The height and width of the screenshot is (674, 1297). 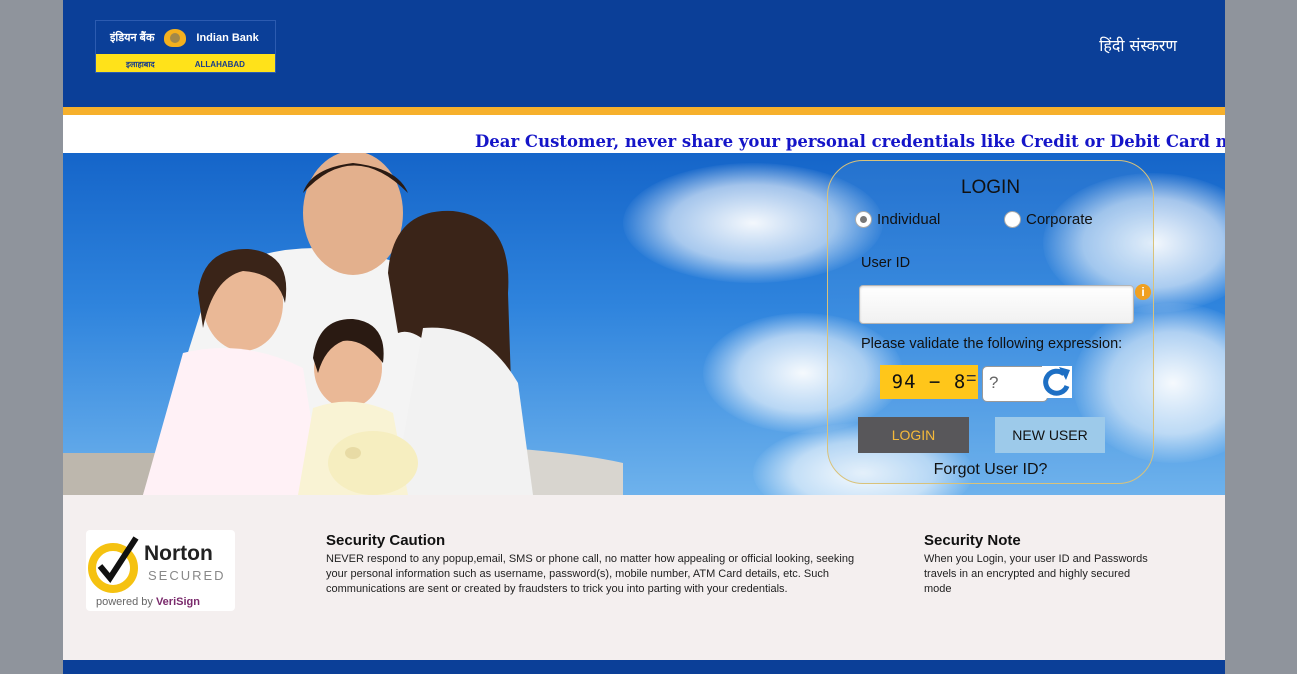 I want to click on security-note-title: Security Note, so click(x=972, y=540).